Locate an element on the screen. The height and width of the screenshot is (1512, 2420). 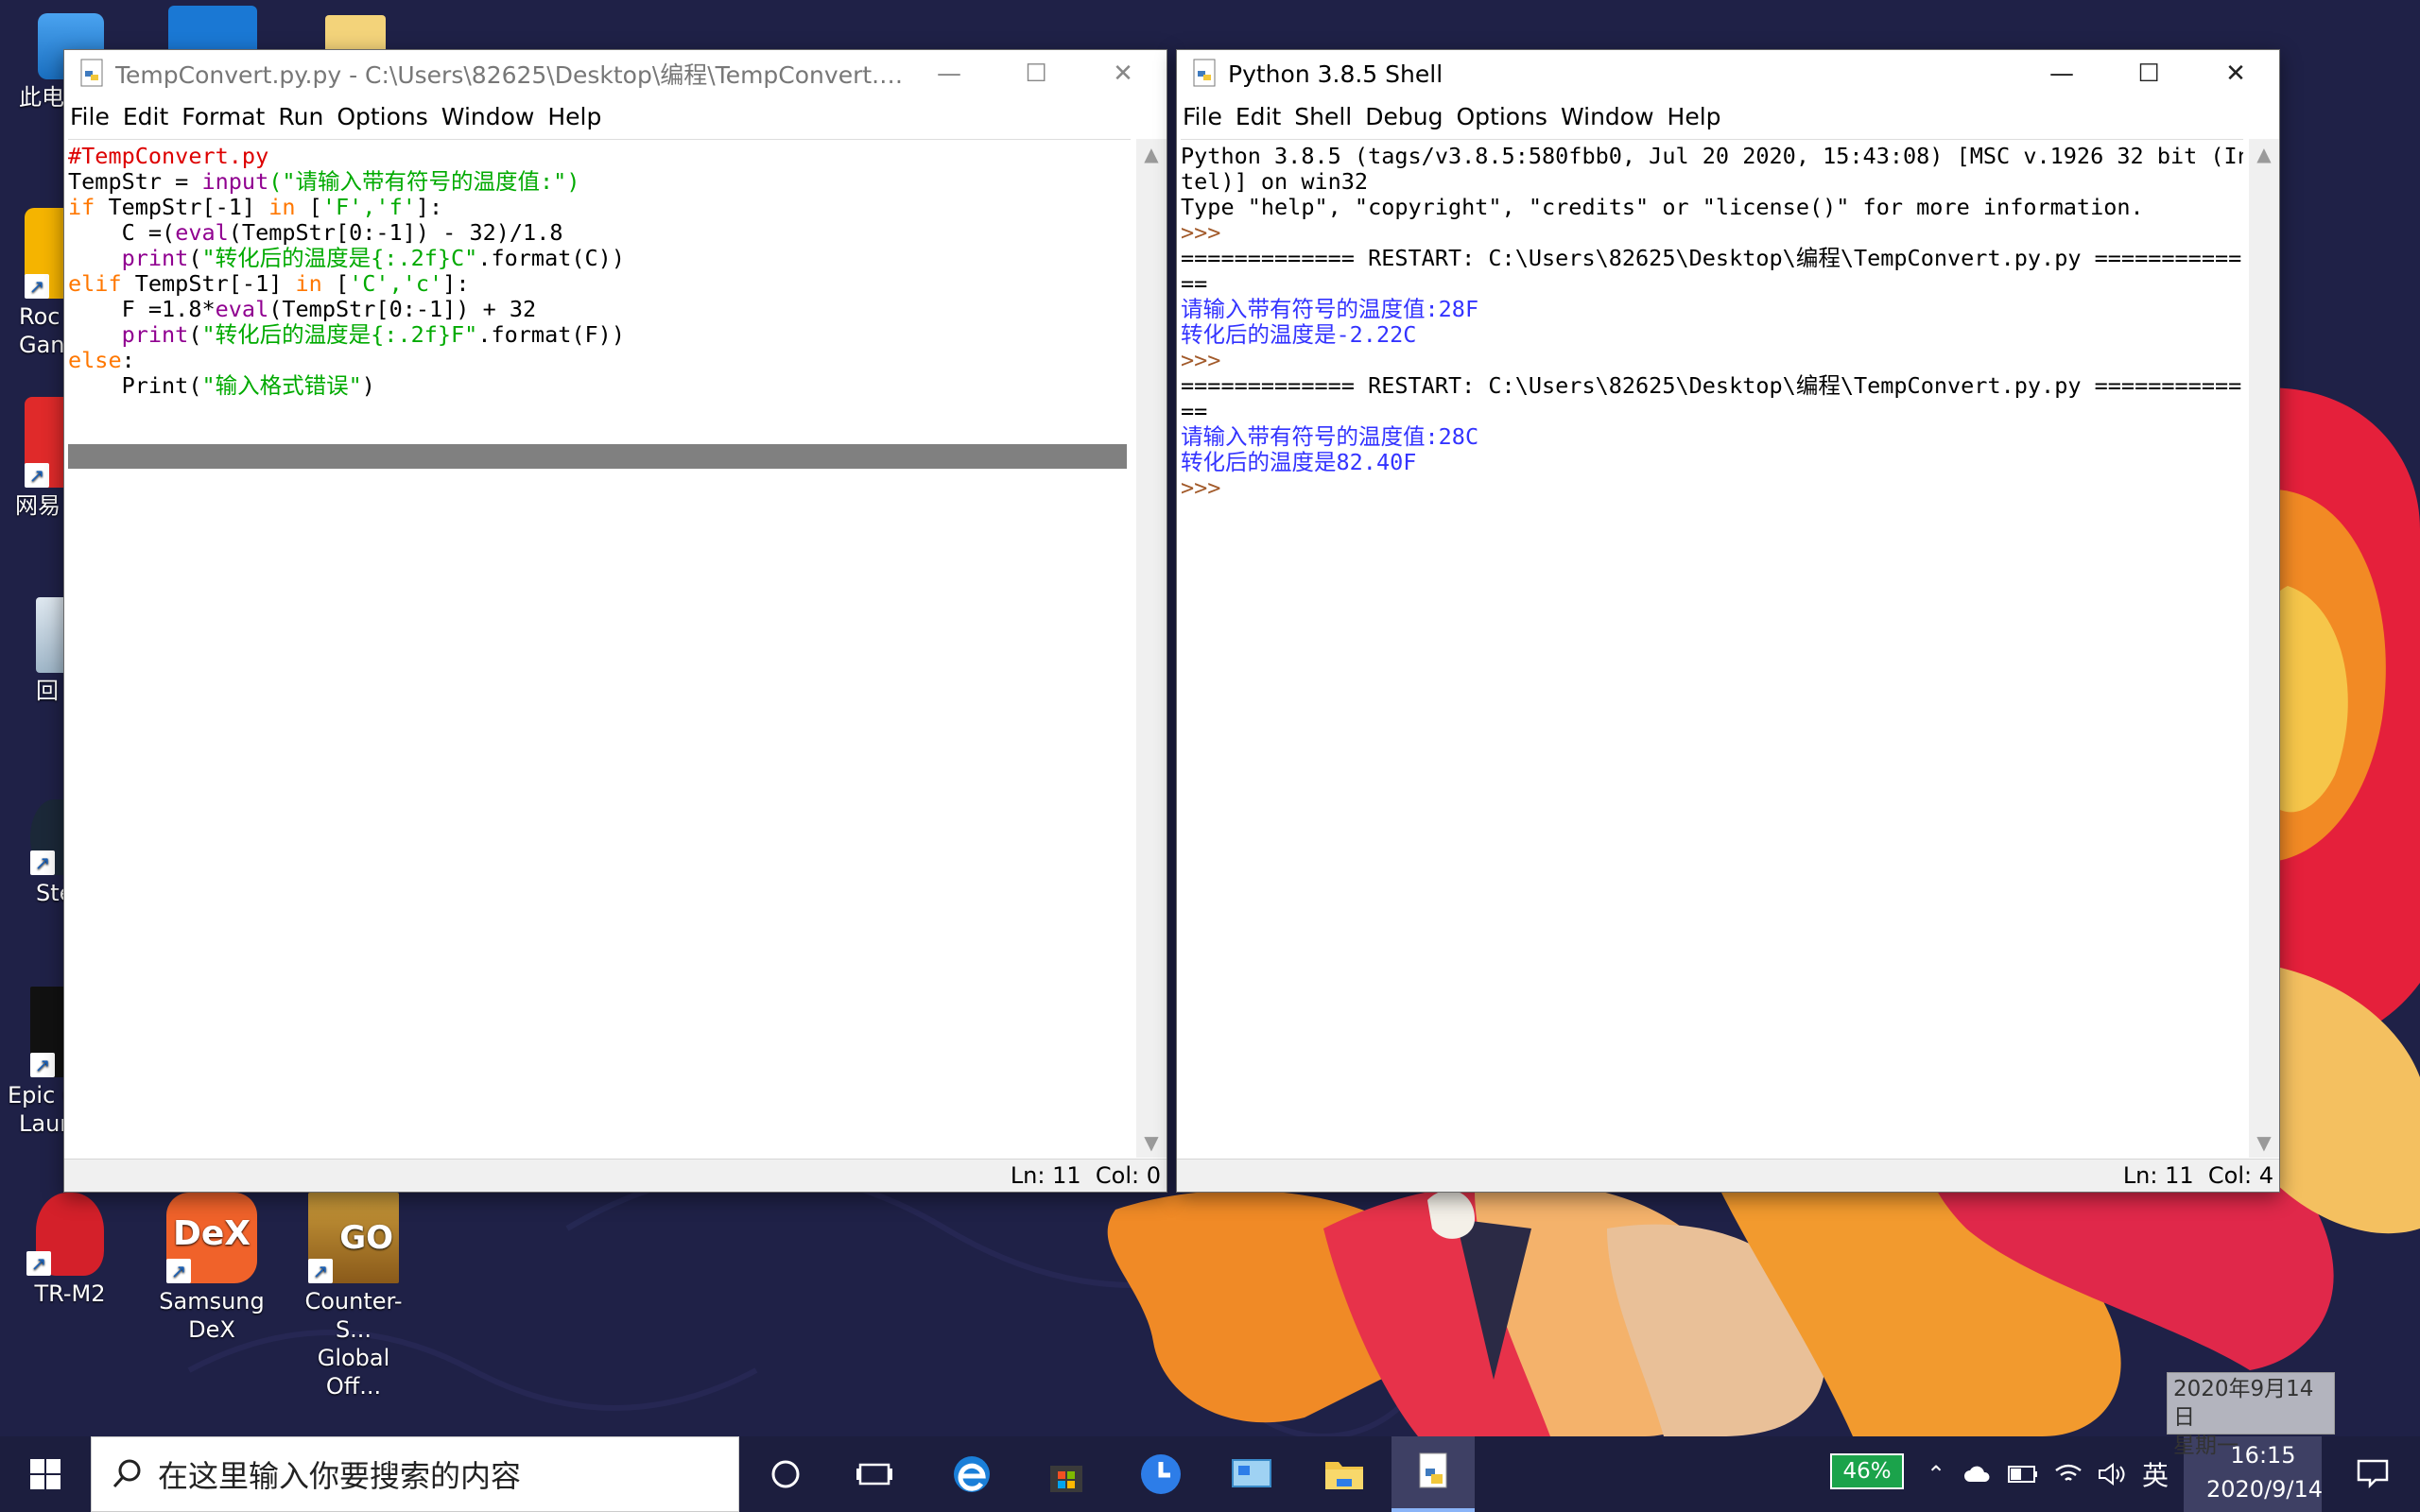
editor-current-line-highlight is located at coordinates (597, 456).